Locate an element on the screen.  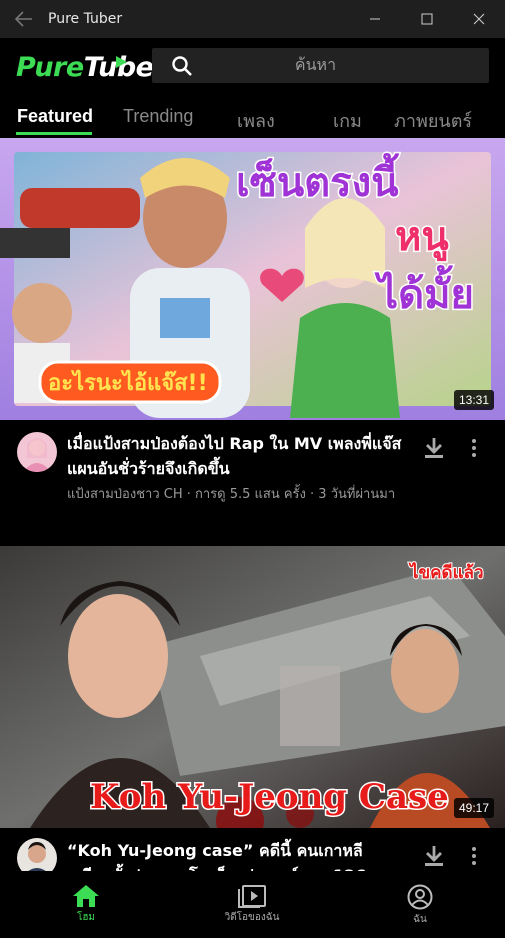
duration-badge: 49:17 is located at coordinates (473, 808).